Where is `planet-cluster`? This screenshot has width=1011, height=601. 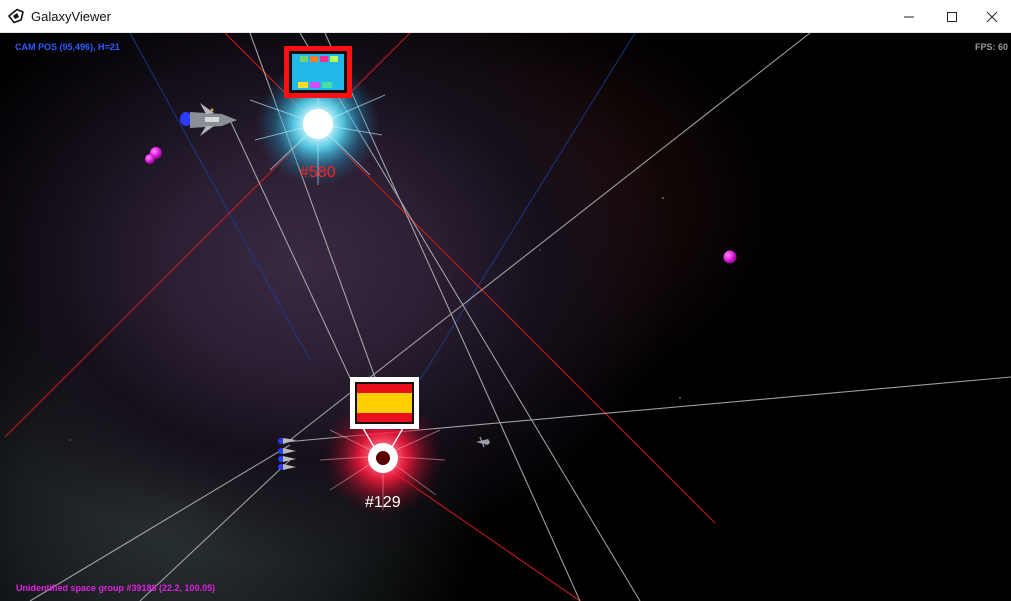
planet-cluster is located at coordinates (153, 155).